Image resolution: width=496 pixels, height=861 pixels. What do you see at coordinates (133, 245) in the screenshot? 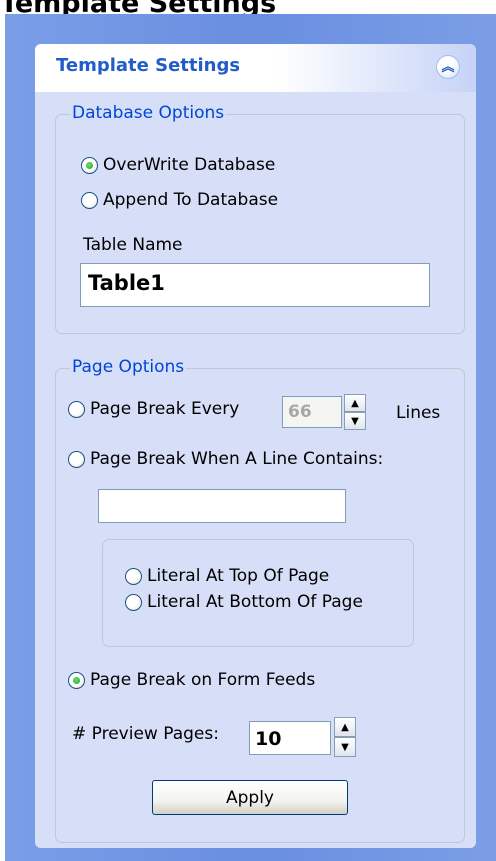
I see `table-name-label: Table Name` at bounding box center [133, 245].